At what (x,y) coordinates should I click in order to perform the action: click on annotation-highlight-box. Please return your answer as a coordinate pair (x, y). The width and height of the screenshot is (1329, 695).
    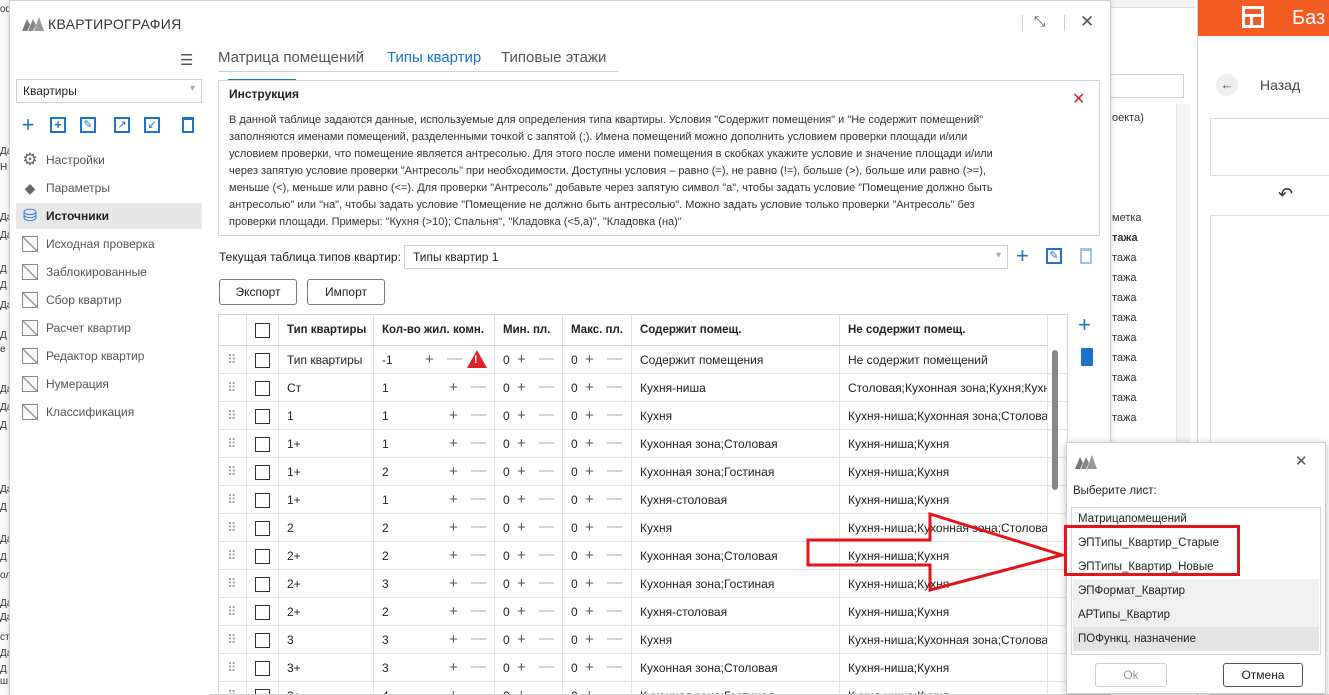
    Looking at the image, I should click on (1152, 550).